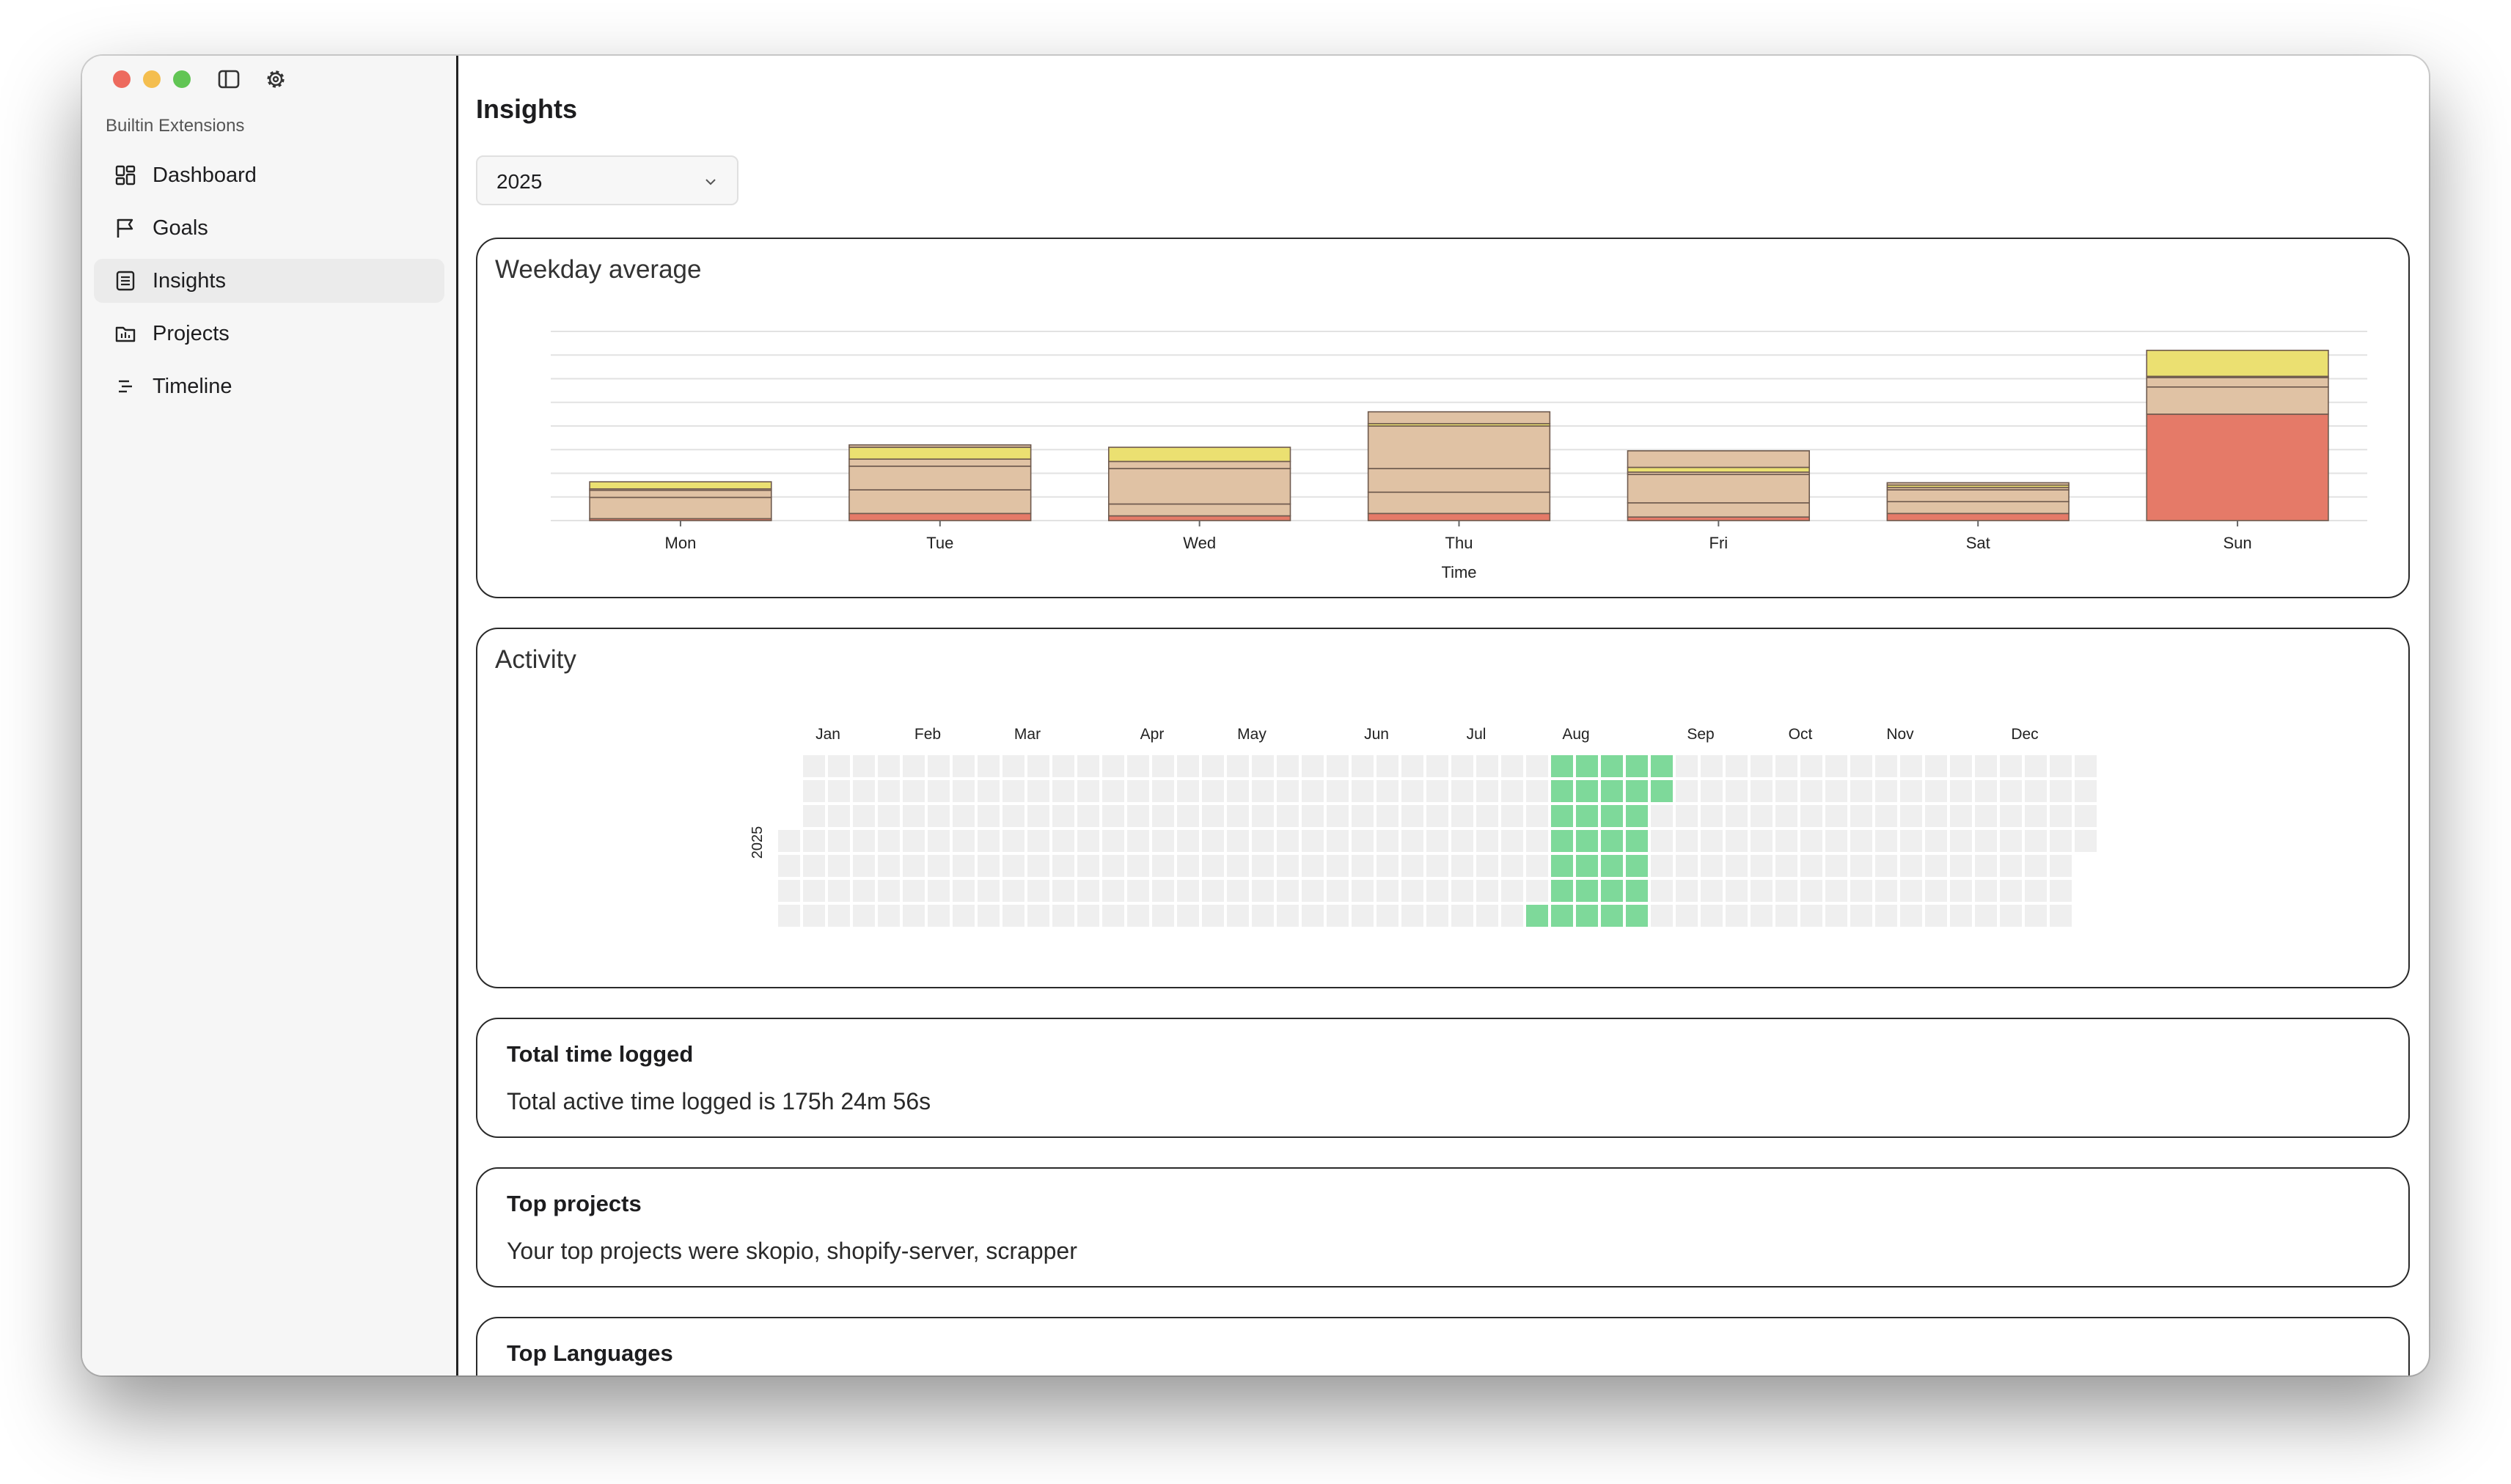 The width and height of the screenshot is (2511, 1484). Describe the element at coordinates (1459, 456) in the screenshot. I see `weekday-average-chart: Mon Tue Wed Thu Fri Sat Sun Time` at that location.